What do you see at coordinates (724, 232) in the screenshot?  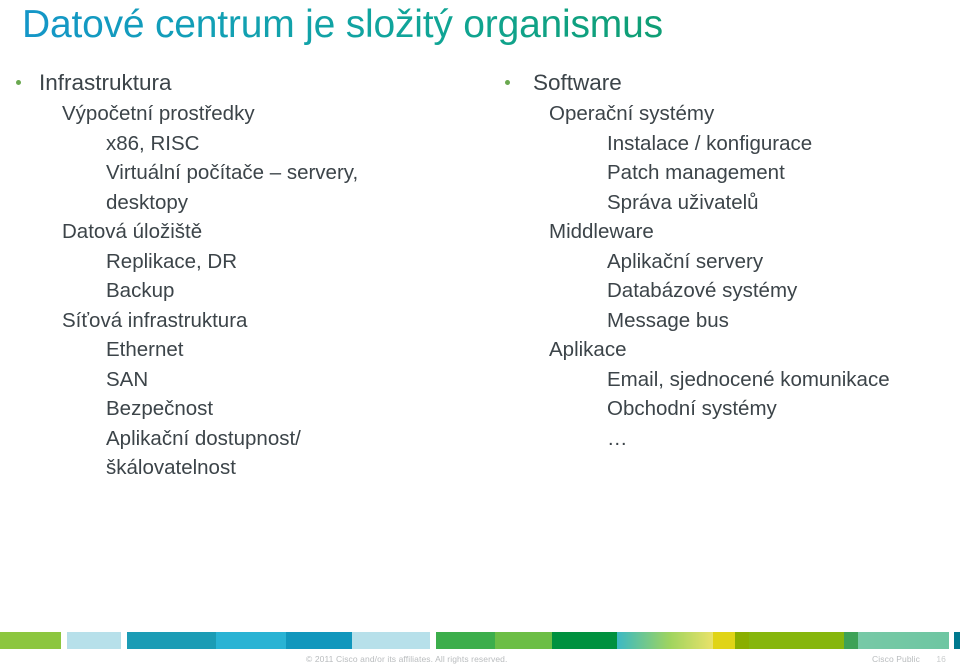 I see `bullet-line: Middleware` at bounding box center [724, 232].